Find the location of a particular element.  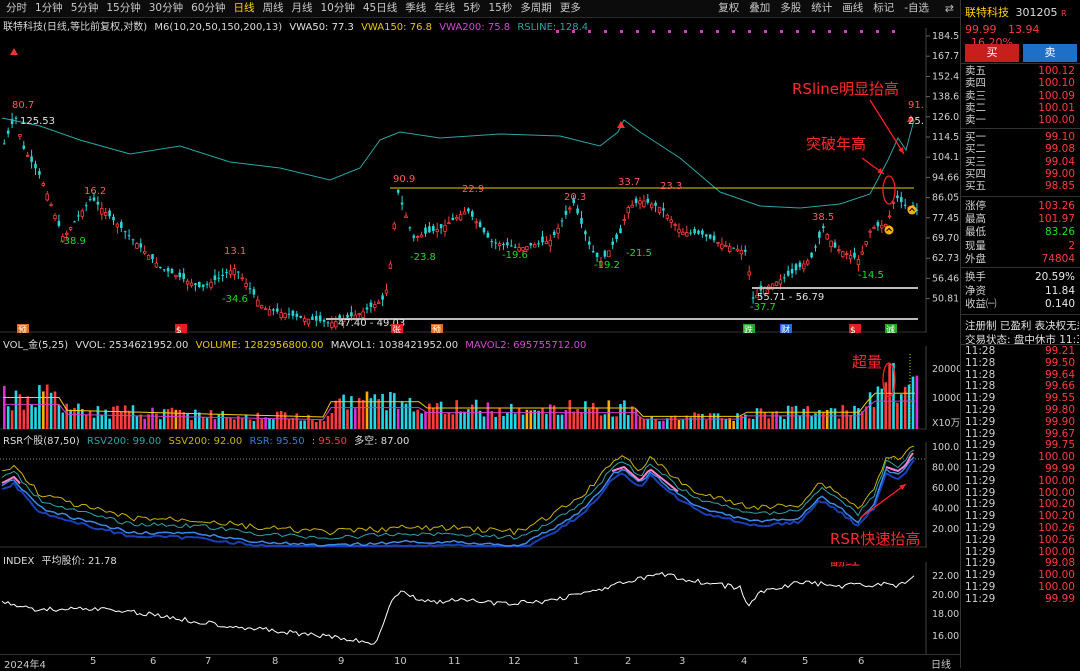

ask-row: 卖二 100.01 is located at coordinates (1020, 108).